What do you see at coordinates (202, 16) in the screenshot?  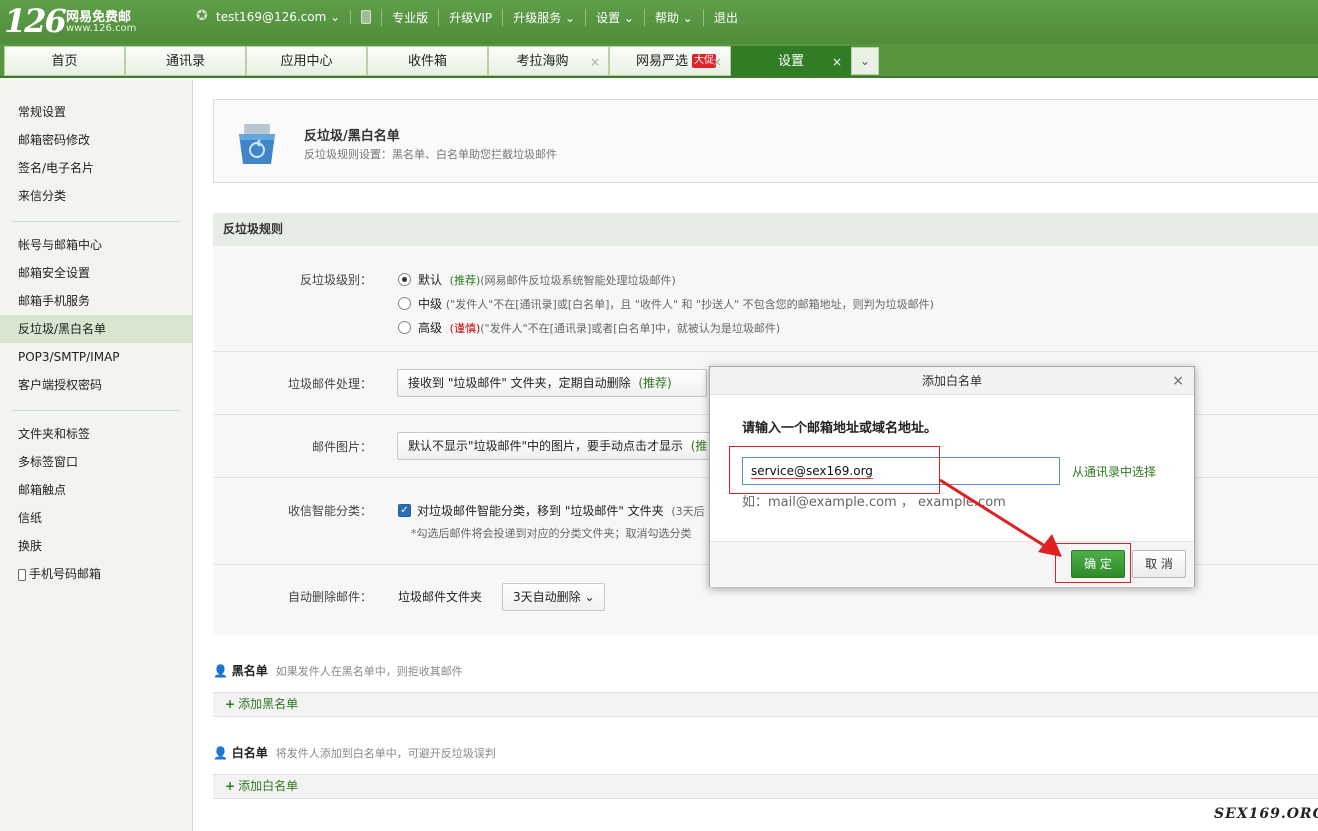 I see `user-icon: ✪` at bounding box center [202, 16].